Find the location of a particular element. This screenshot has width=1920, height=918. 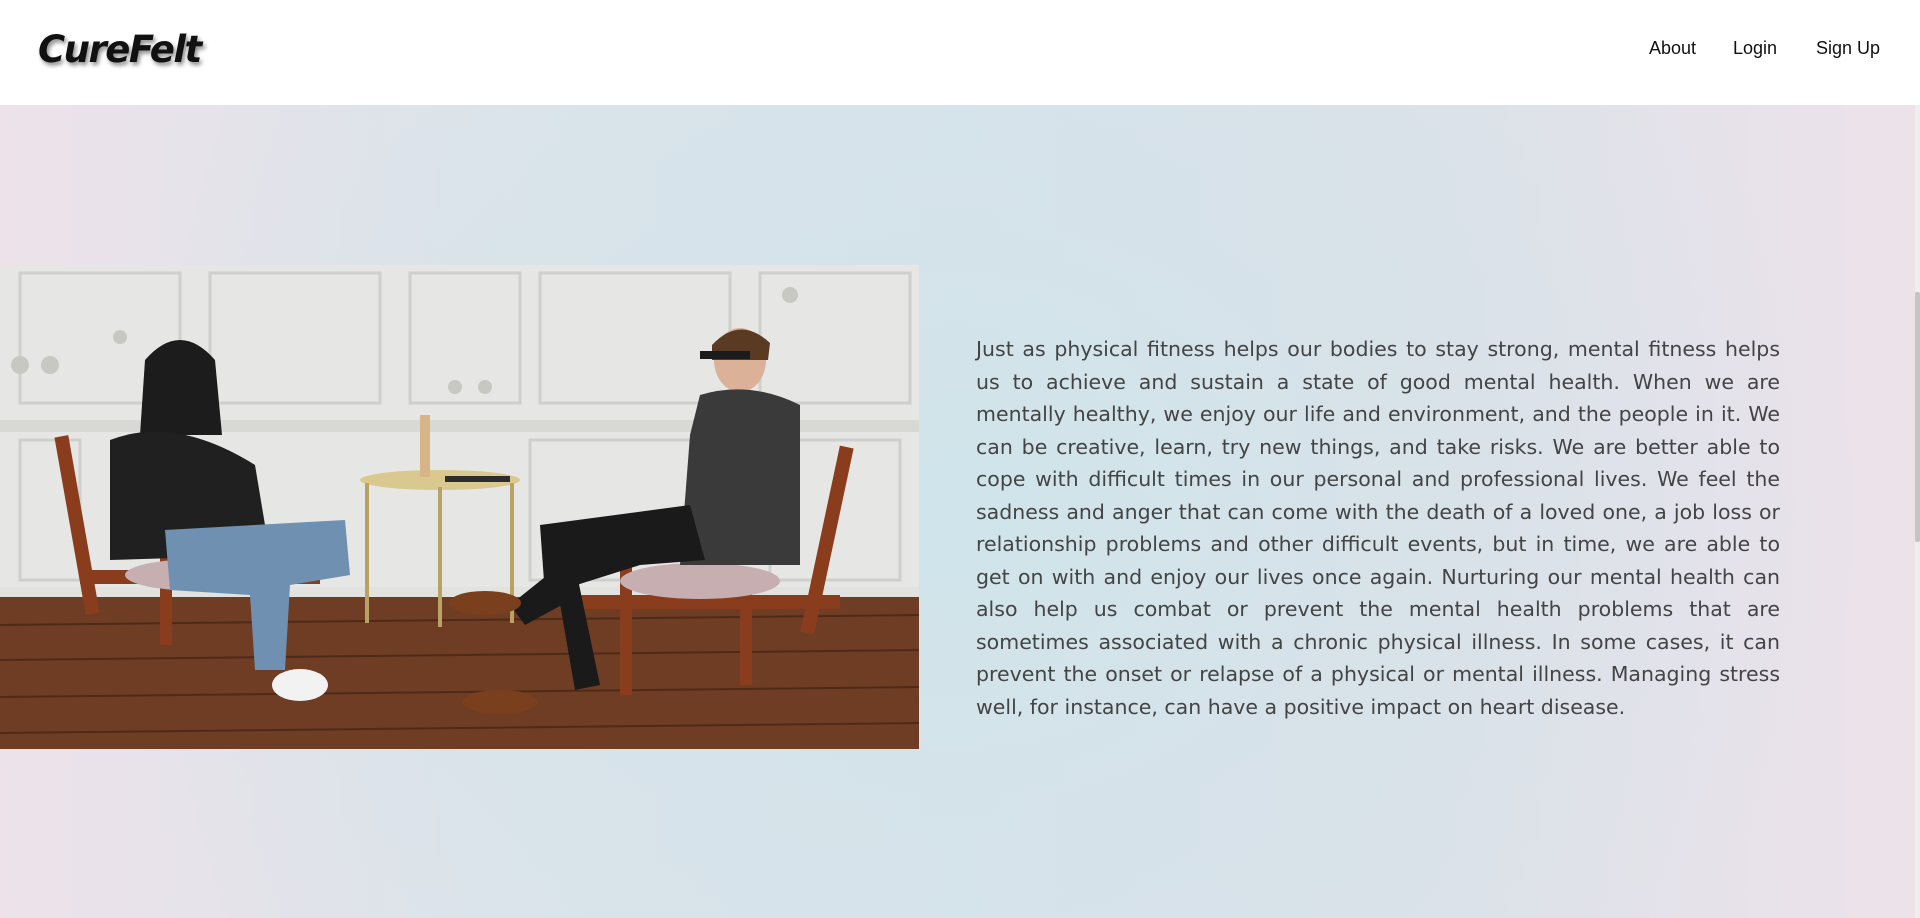

logo: CureFelt is located at coordinates (120, 49).